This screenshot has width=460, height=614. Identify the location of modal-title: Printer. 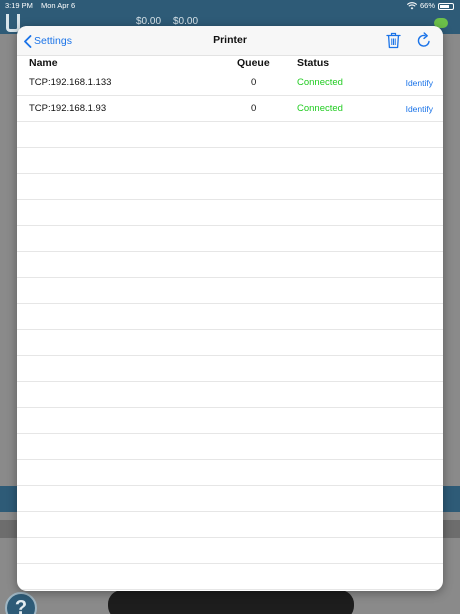
(230, 40).